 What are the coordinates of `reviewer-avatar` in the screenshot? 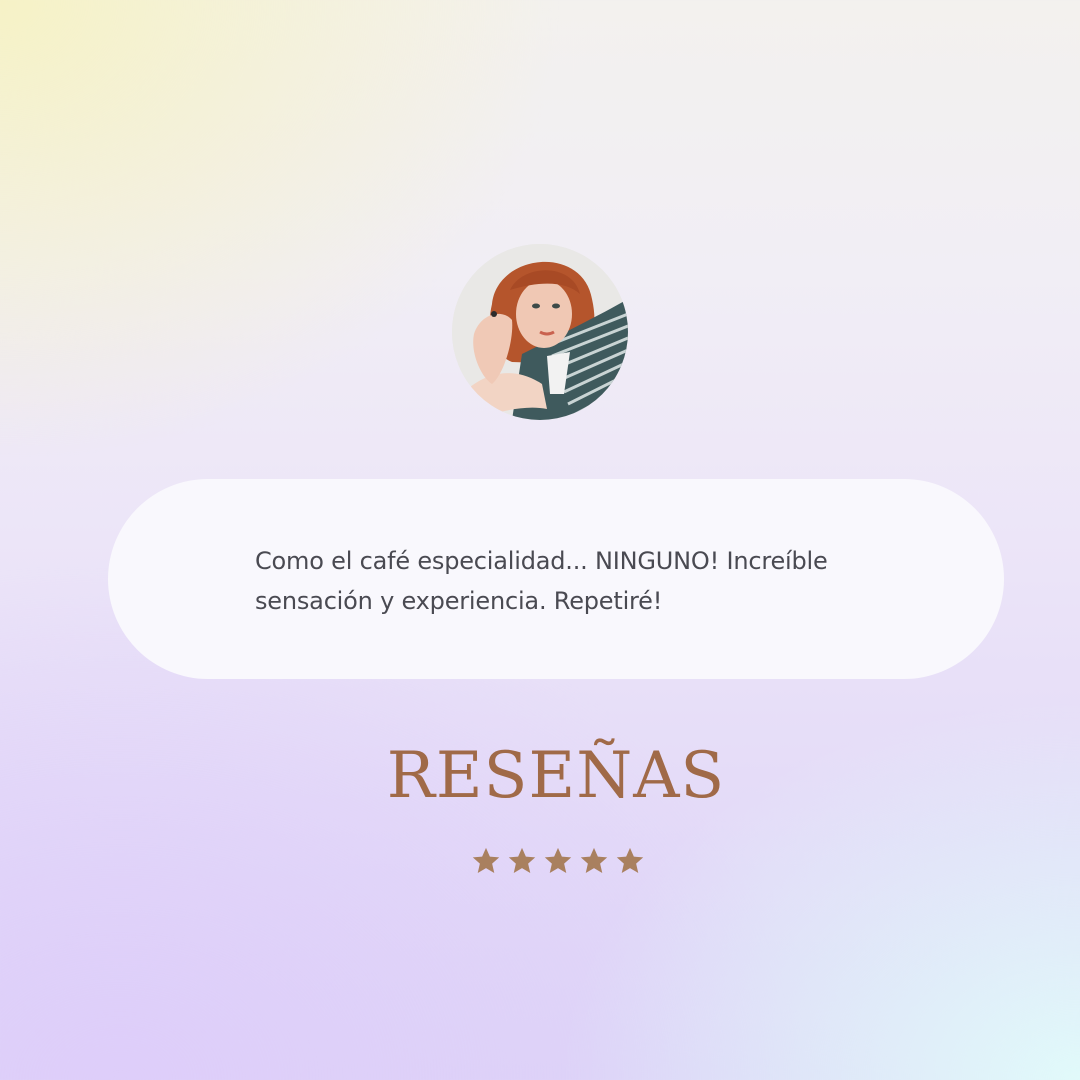 It's located at (540, 332).